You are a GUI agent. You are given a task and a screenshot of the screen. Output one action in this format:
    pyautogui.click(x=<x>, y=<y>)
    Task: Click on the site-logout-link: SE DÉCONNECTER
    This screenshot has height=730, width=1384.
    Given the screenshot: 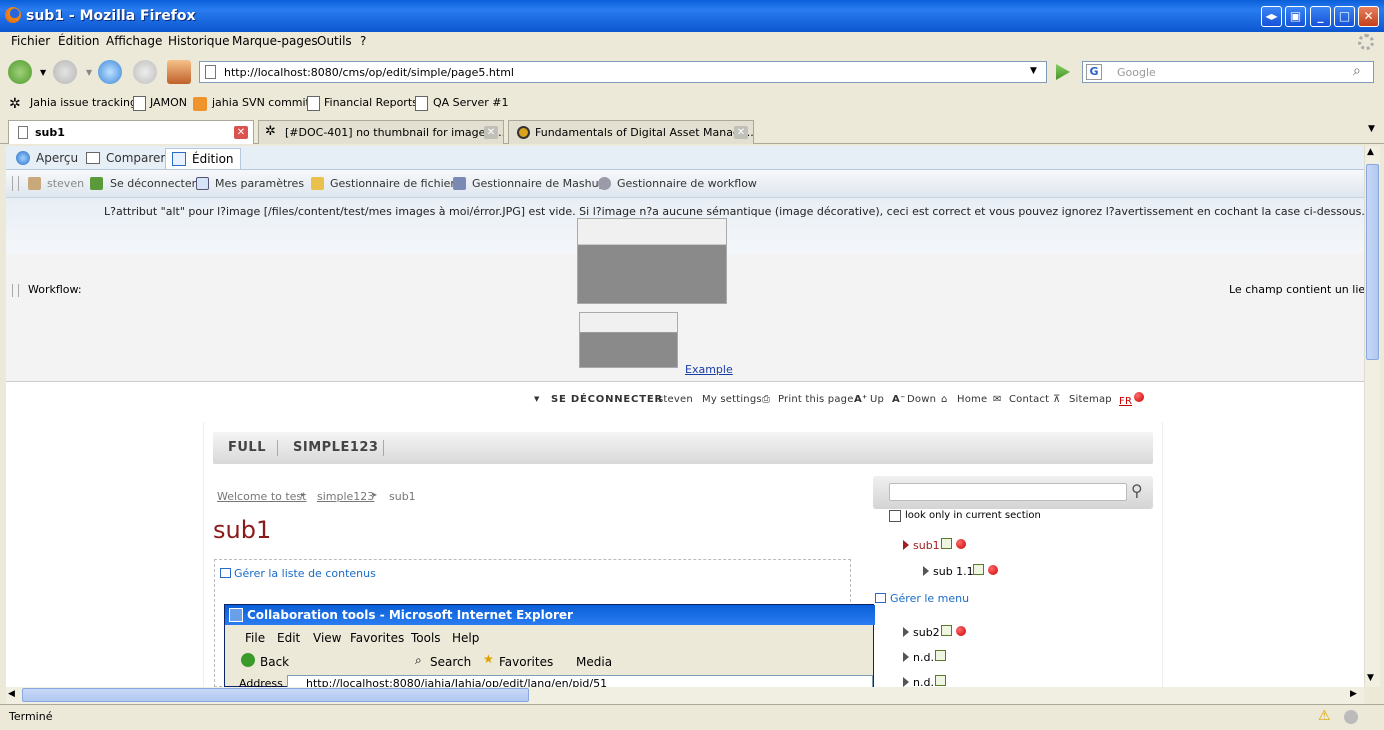 What is the action you would take?
    pyautogui.click(x=607, y=399)
    